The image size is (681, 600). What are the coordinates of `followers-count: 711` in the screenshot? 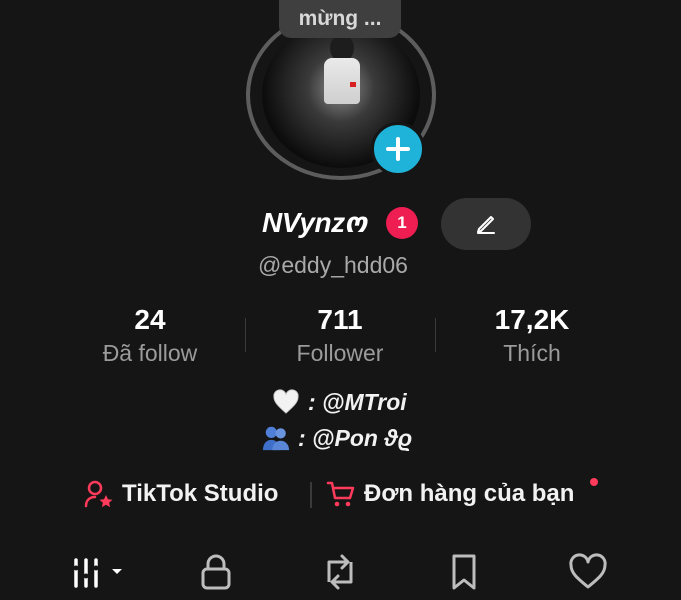 It's located at (340, 319).